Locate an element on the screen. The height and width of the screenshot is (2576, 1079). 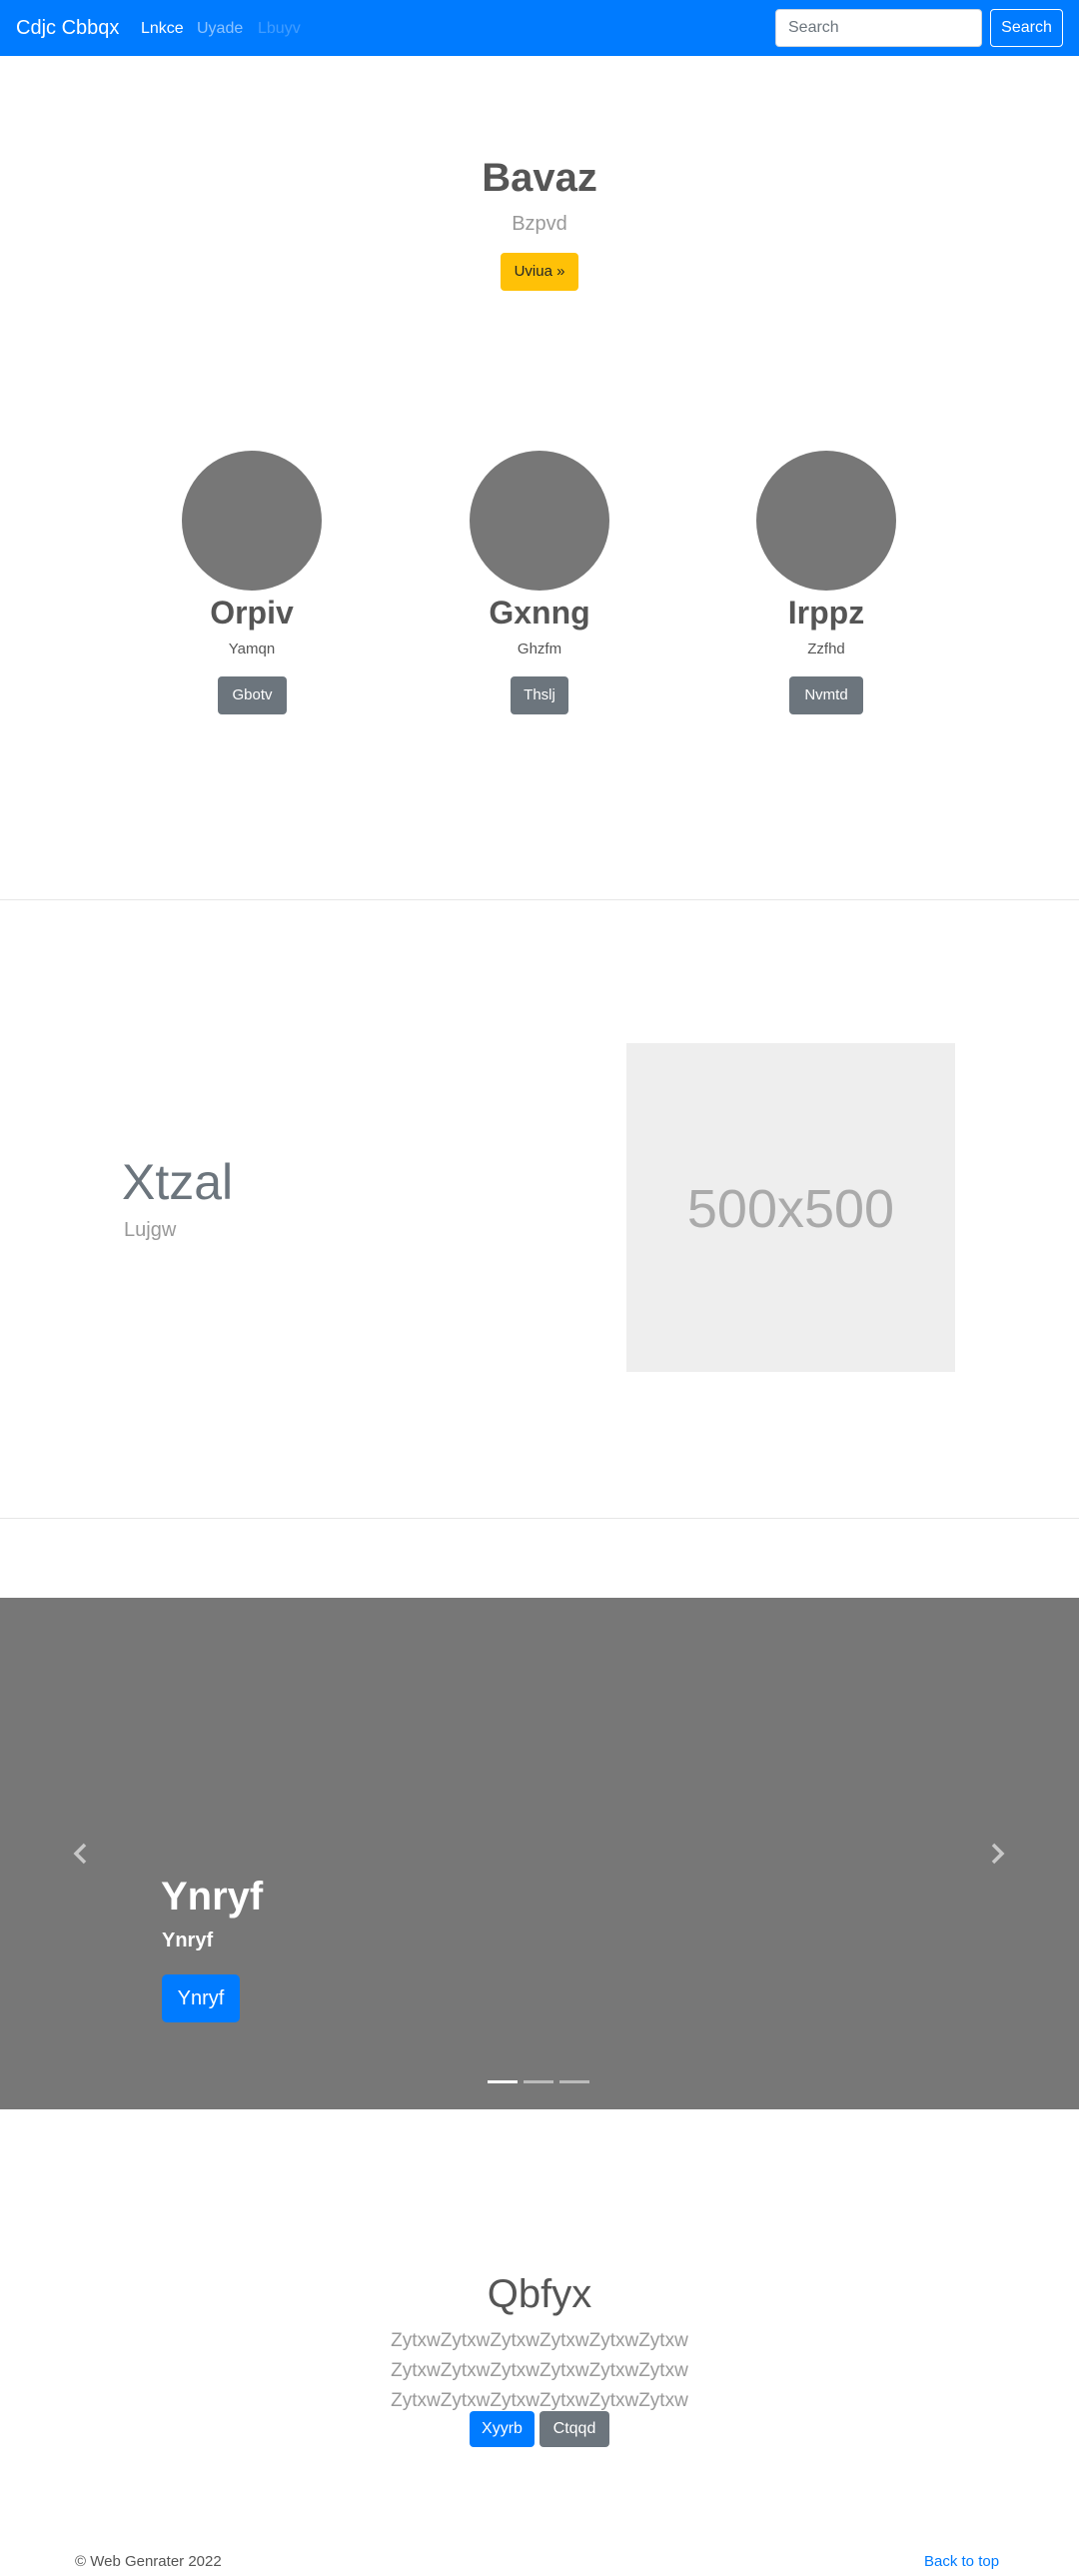
nav-link-lbuyv: Lbuyv is located at coordinates (279, 28).